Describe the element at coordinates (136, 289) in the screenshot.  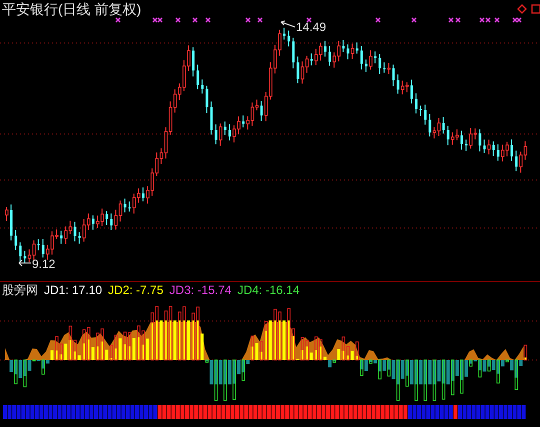
I see `indicator-value: JD2: -7.75` at that location.